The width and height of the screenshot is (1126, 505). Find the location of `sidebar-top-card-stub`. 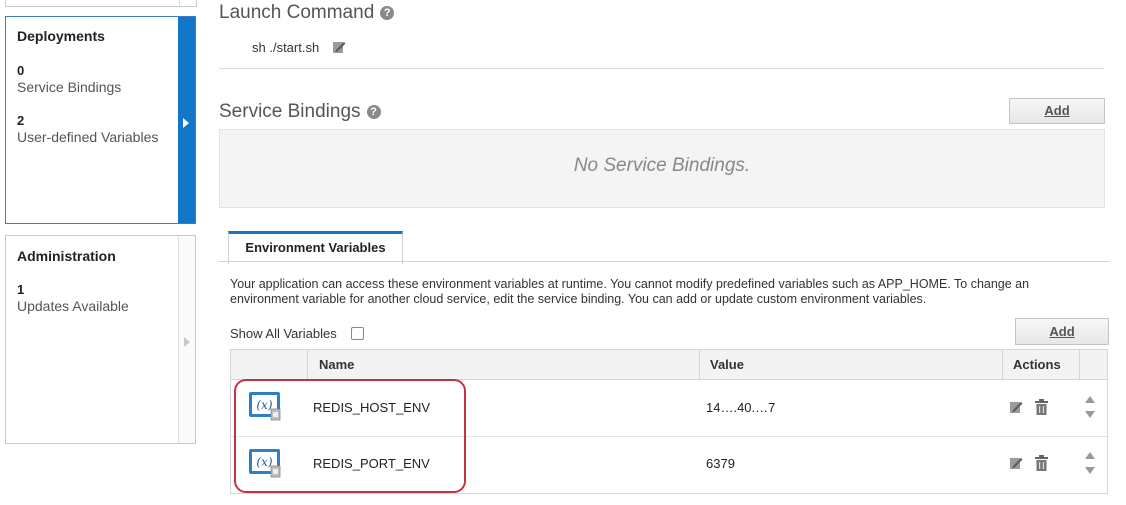

sidebar-top-card-stub is located at coordinates (101, 3).